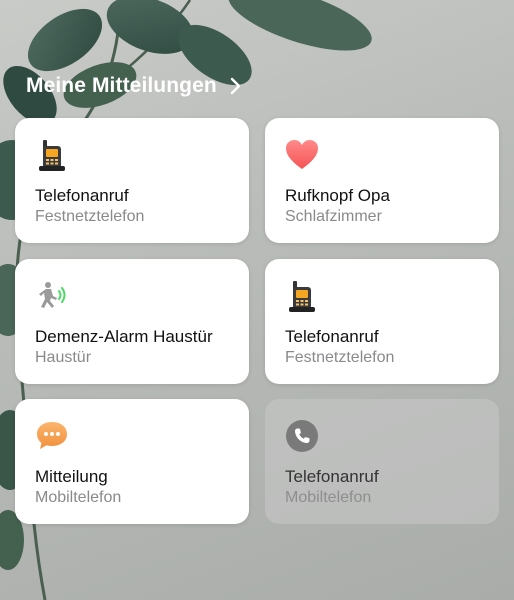  What do you see at coordinates (382, 461) in the screenshot?
I see `notification-card-phone-call-mobile: Telefonanruf Mobiltelefon` at bounding box center [382, 461].